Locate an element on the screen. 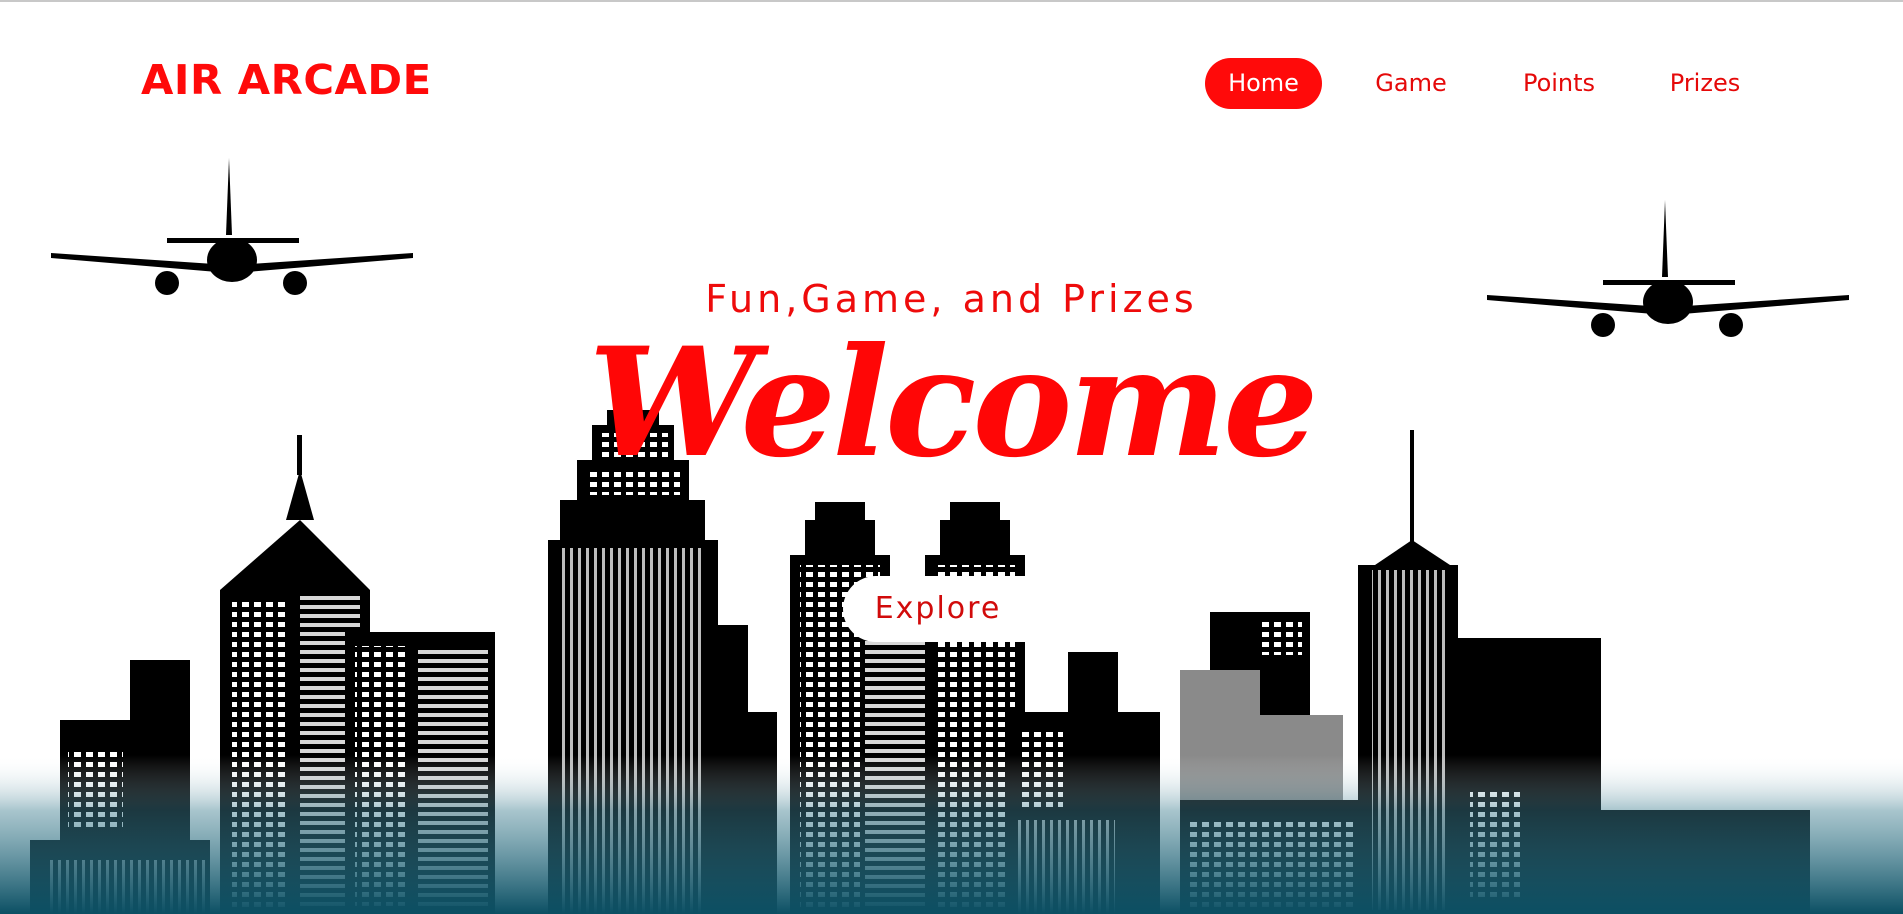  nav-item-game: Game is located at coordinates (1411, 83).